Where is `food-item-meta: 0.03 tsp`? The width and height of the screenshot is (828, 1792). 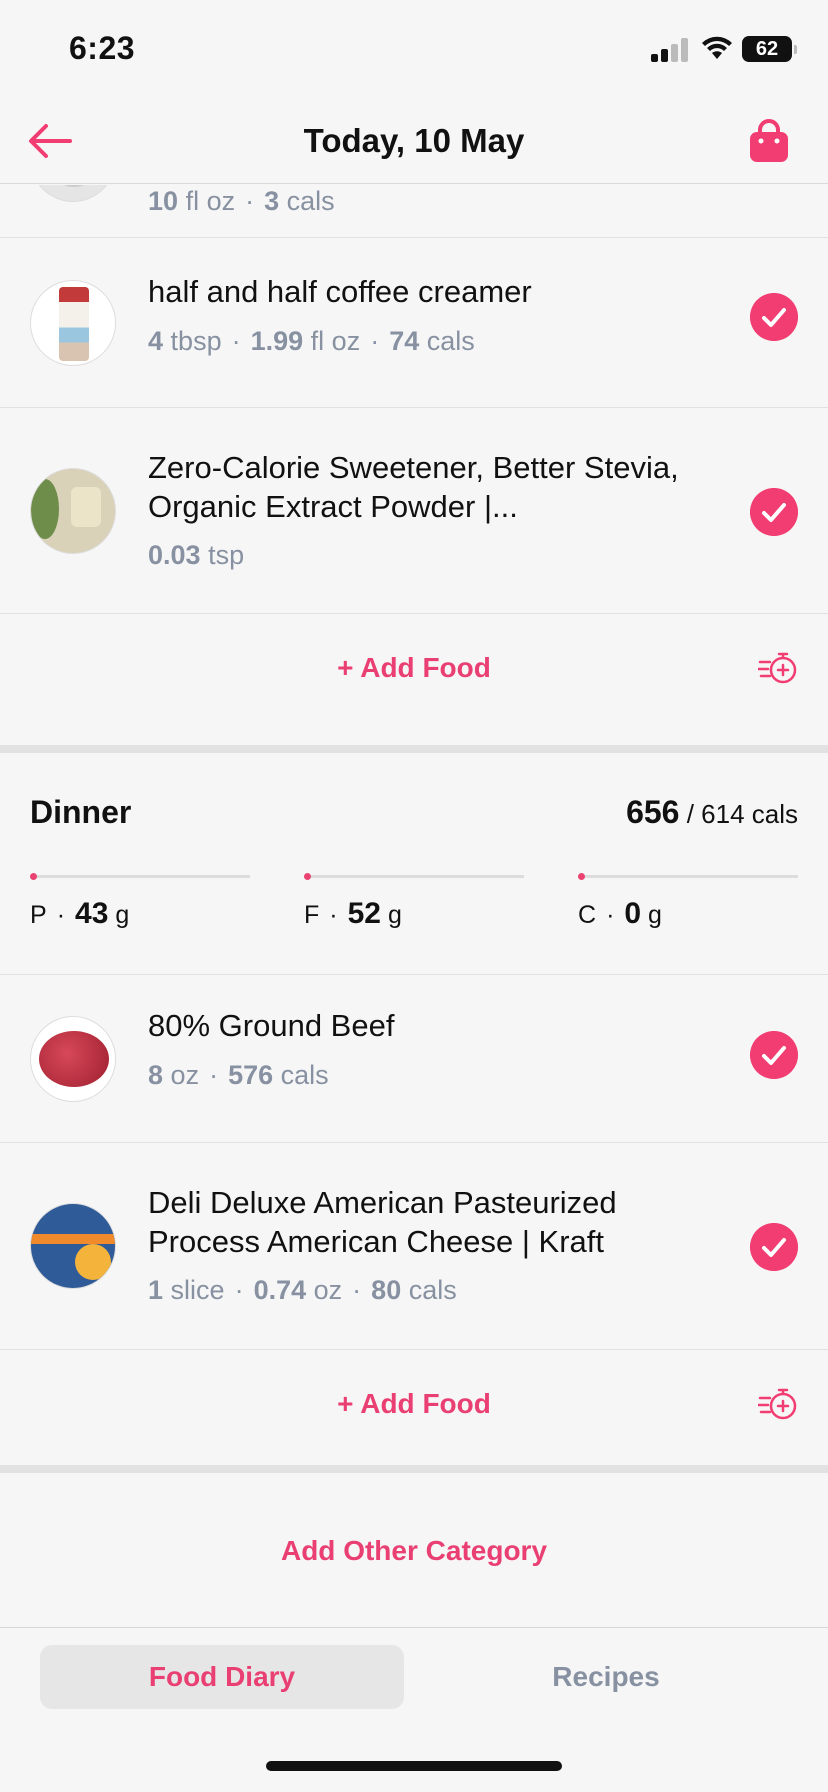
food-item-meta: 0.03 tsp is located at coordinates (196, 555).